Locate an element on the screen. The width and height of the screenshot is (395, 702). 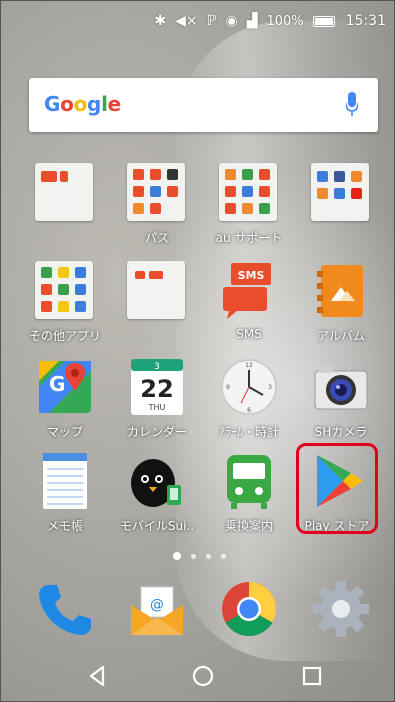
svg-text: G is located at coordinates (57, 384).